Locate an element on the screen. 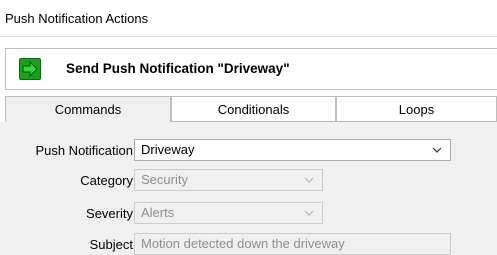 Image resolution: width=497 pixels, height=255 pixels. severity-value: Alerts is located at coordinates (158, 212).